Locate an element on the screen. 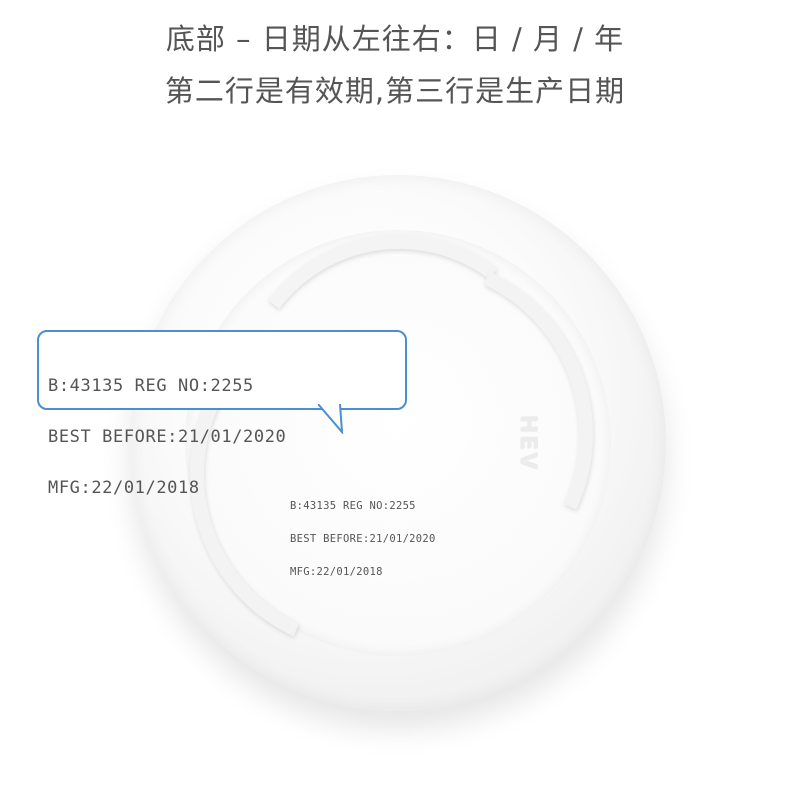  print-best-before-line: BEST BEFORE:21/01/2020 is located at coordinates (363, 539).